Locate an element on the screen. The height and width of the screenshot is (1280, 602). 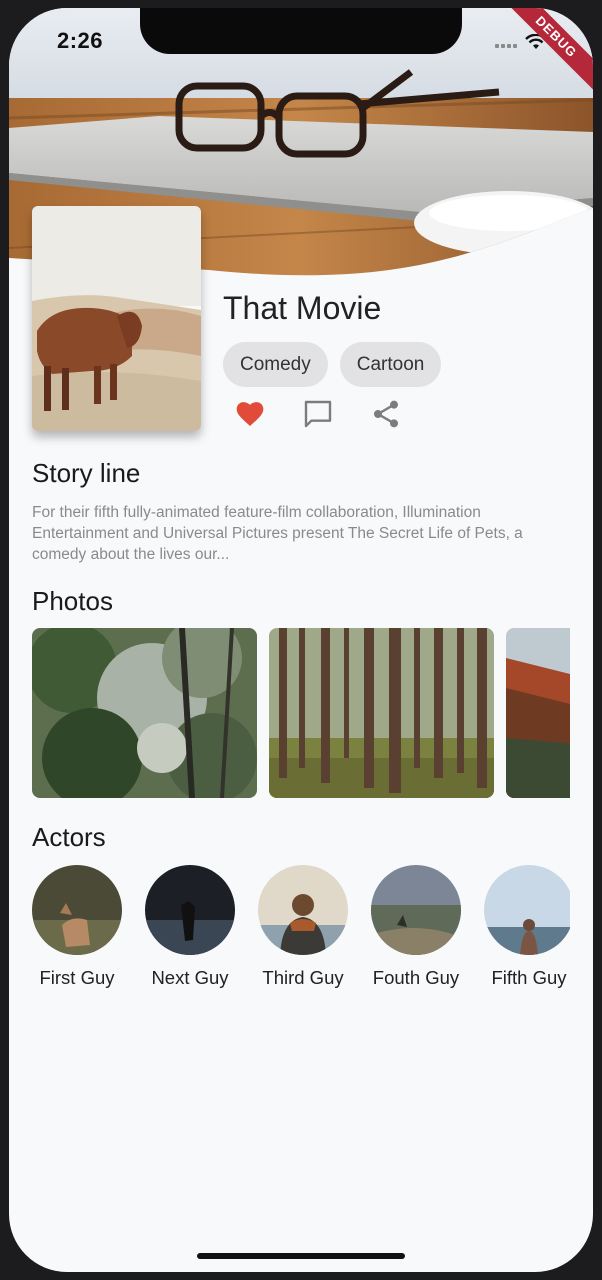
genre-chip-comedy: Comedy is located at coordinates (275, 364).